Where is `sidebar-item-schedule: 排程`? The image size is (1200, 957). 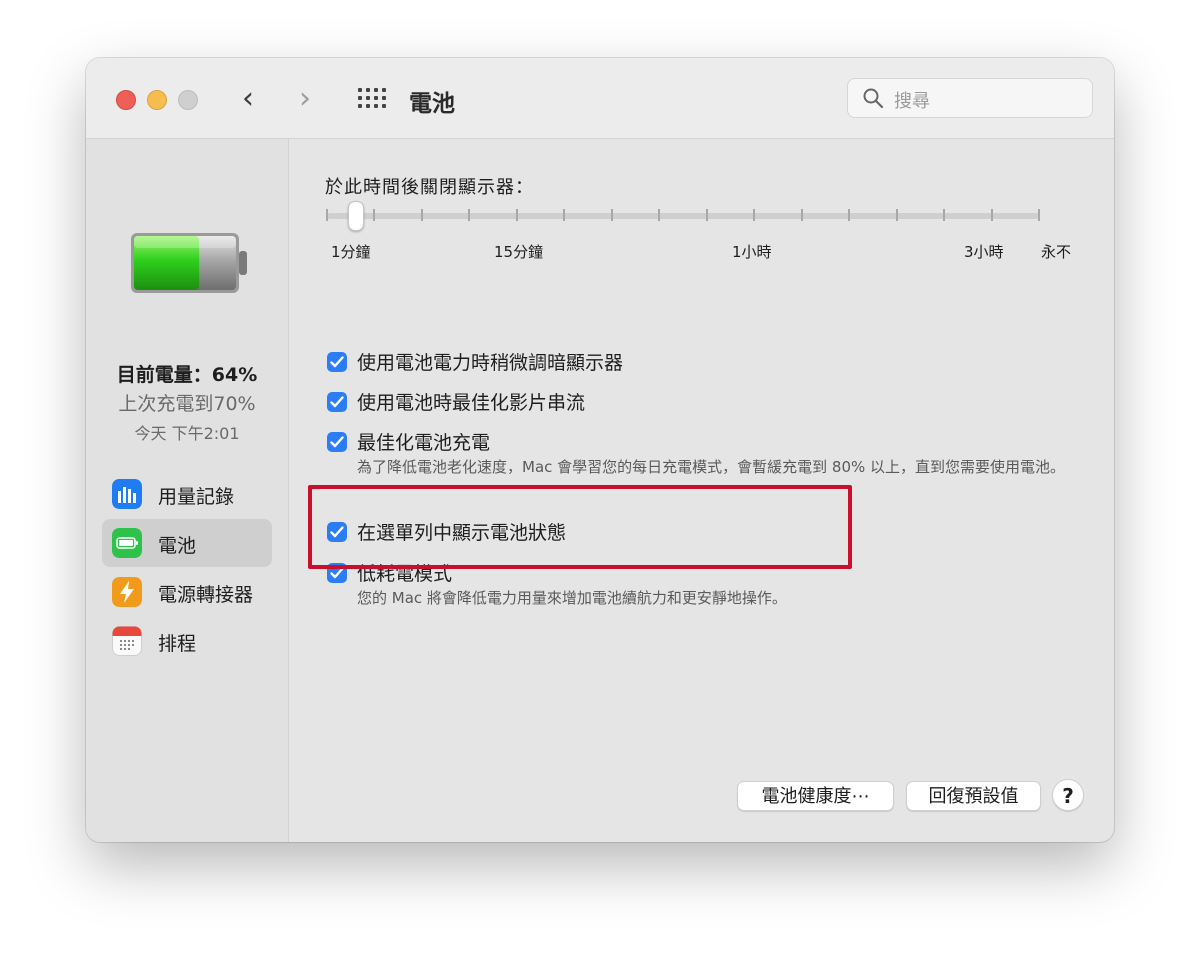
sidebar-item-schedule: 排程 is located at coordinates (187, 641).